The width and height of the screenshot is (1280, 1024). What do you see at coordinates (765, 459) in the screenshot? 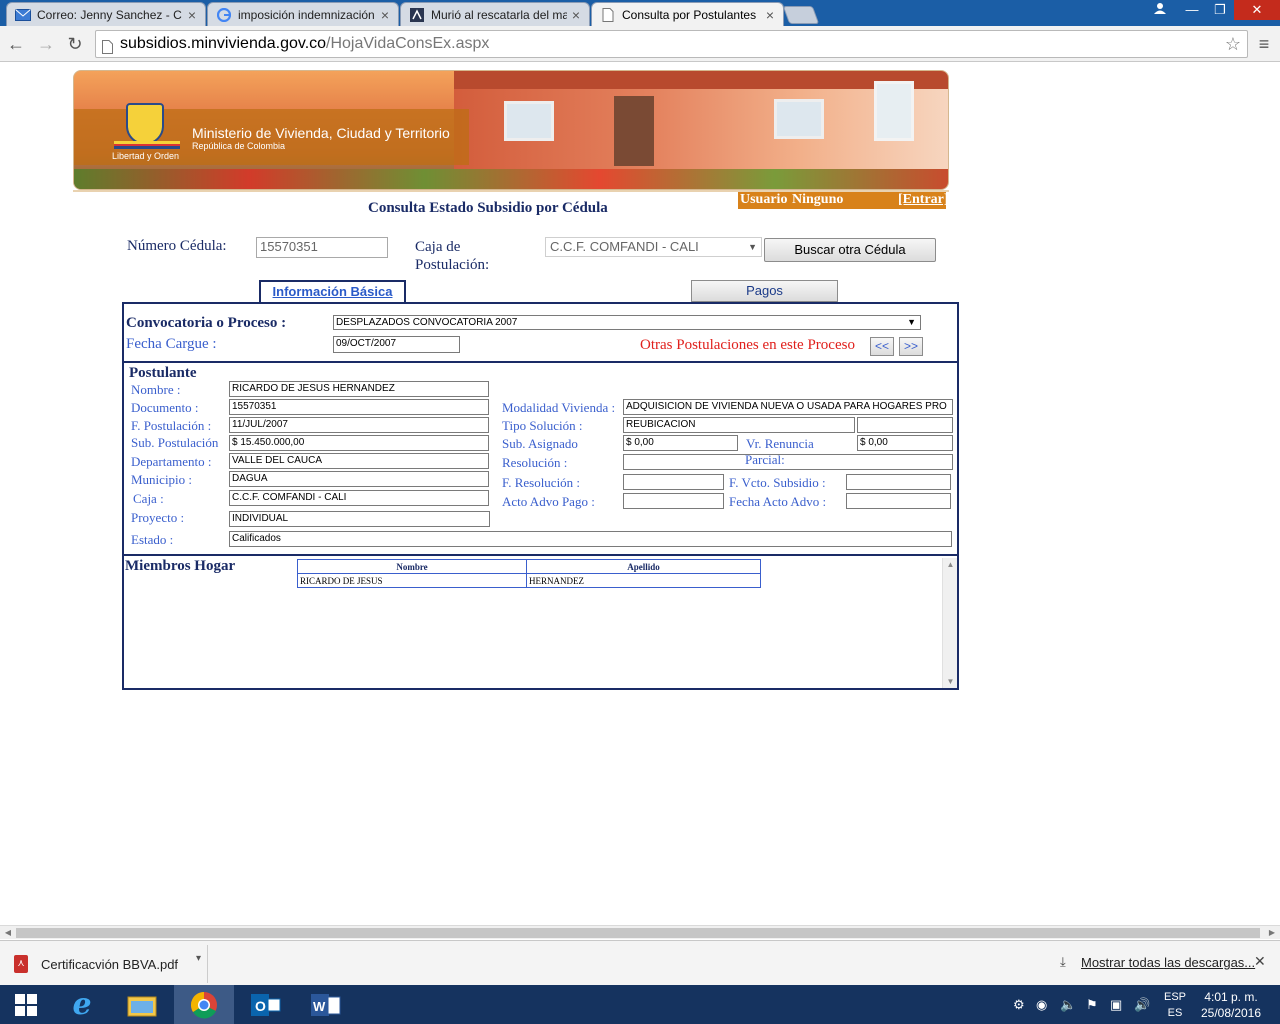
I see `parcial-label: Parcial:` at bounding box center [765, 459].